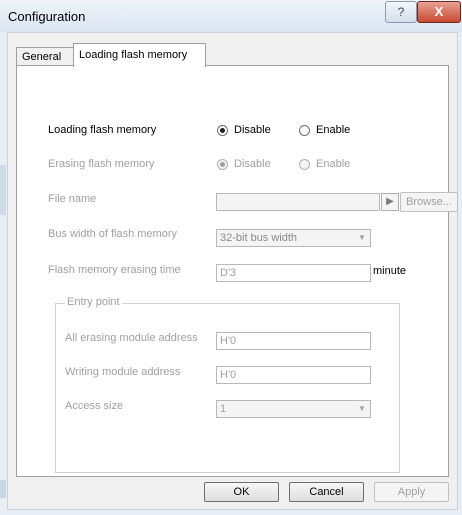 Image resolution: width=462 pixels, height=515 pixels. I want to click on close-button: X, so click(439, 12).